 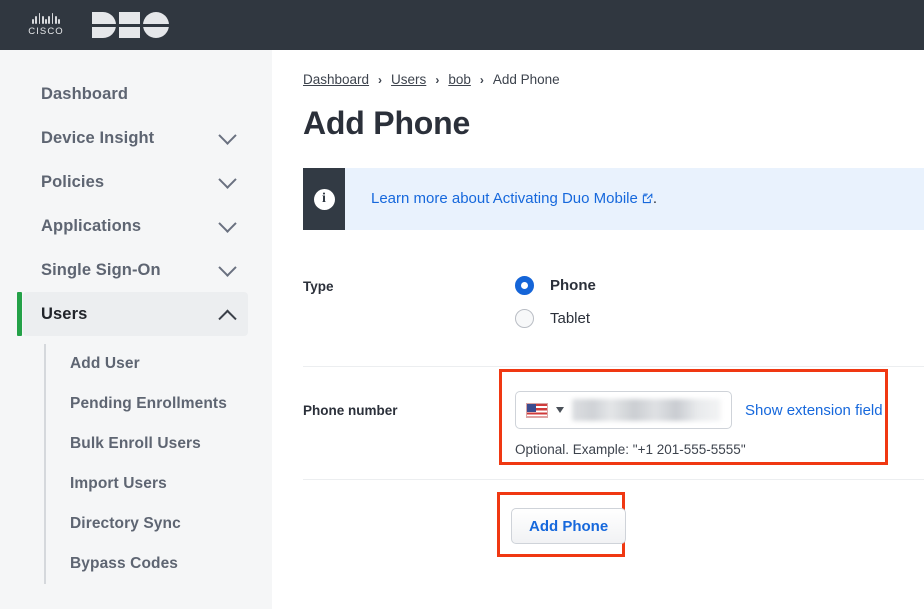 I want to click on page-title: Add Phone, so click(x=387, y=123).